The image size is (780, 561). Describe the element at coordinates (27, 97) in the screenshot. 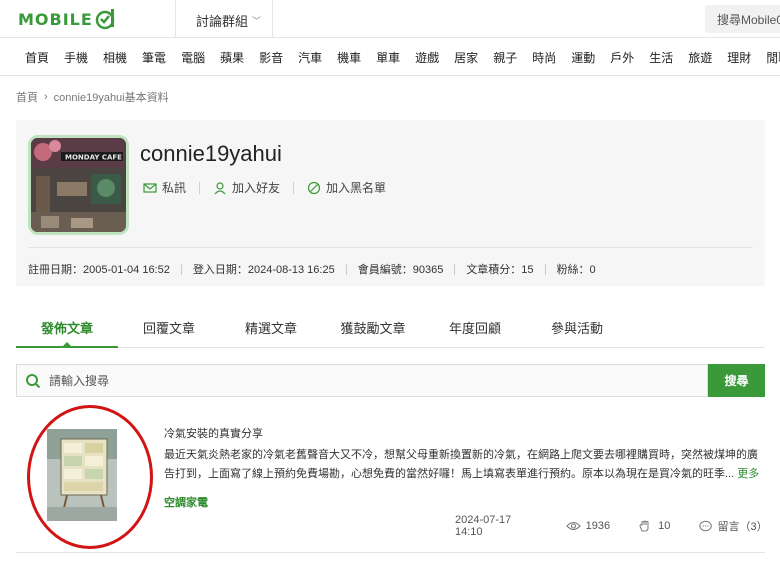

I see `breadcrumb-home: 首頁` at that location.